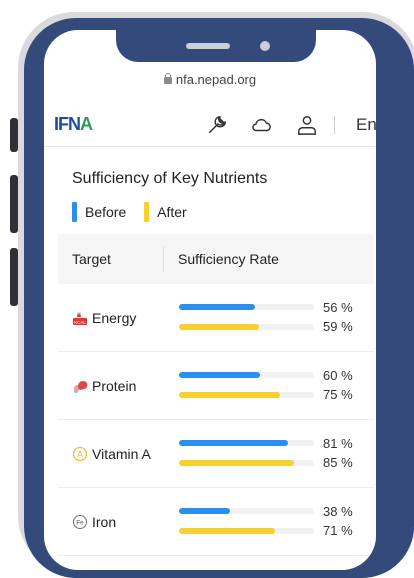  What do you see at coordinates (94, 522) in the screenshot?
I see `nutrient-name: Fe Iron` at bounding box center [94, 522].